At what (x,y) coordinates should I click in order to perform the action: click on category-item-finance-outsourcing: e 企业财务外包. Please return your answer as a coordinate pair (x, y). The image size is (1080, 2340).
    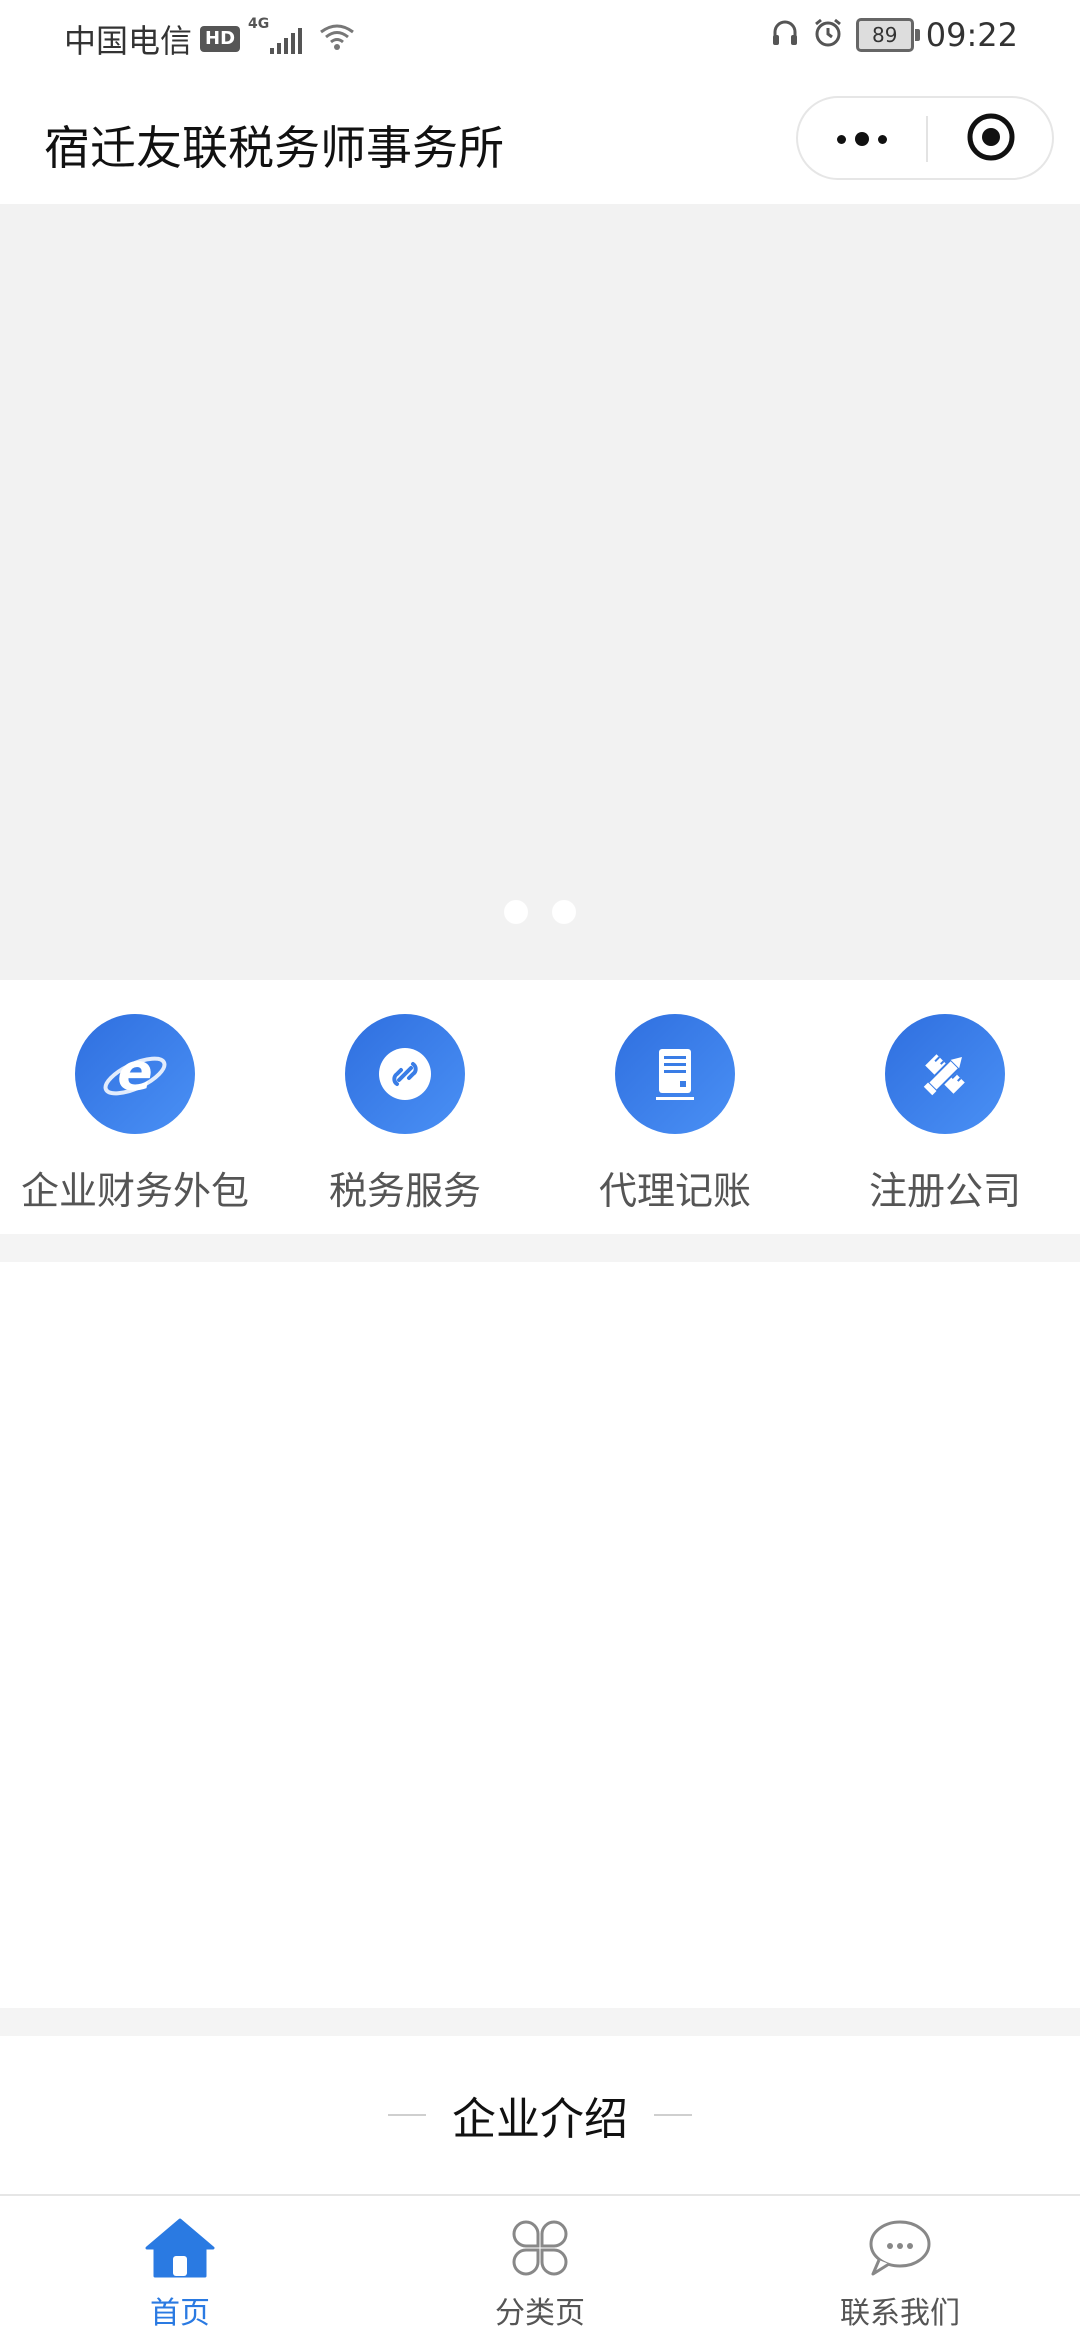
    Looking at the image, I should click on (135, 1107).